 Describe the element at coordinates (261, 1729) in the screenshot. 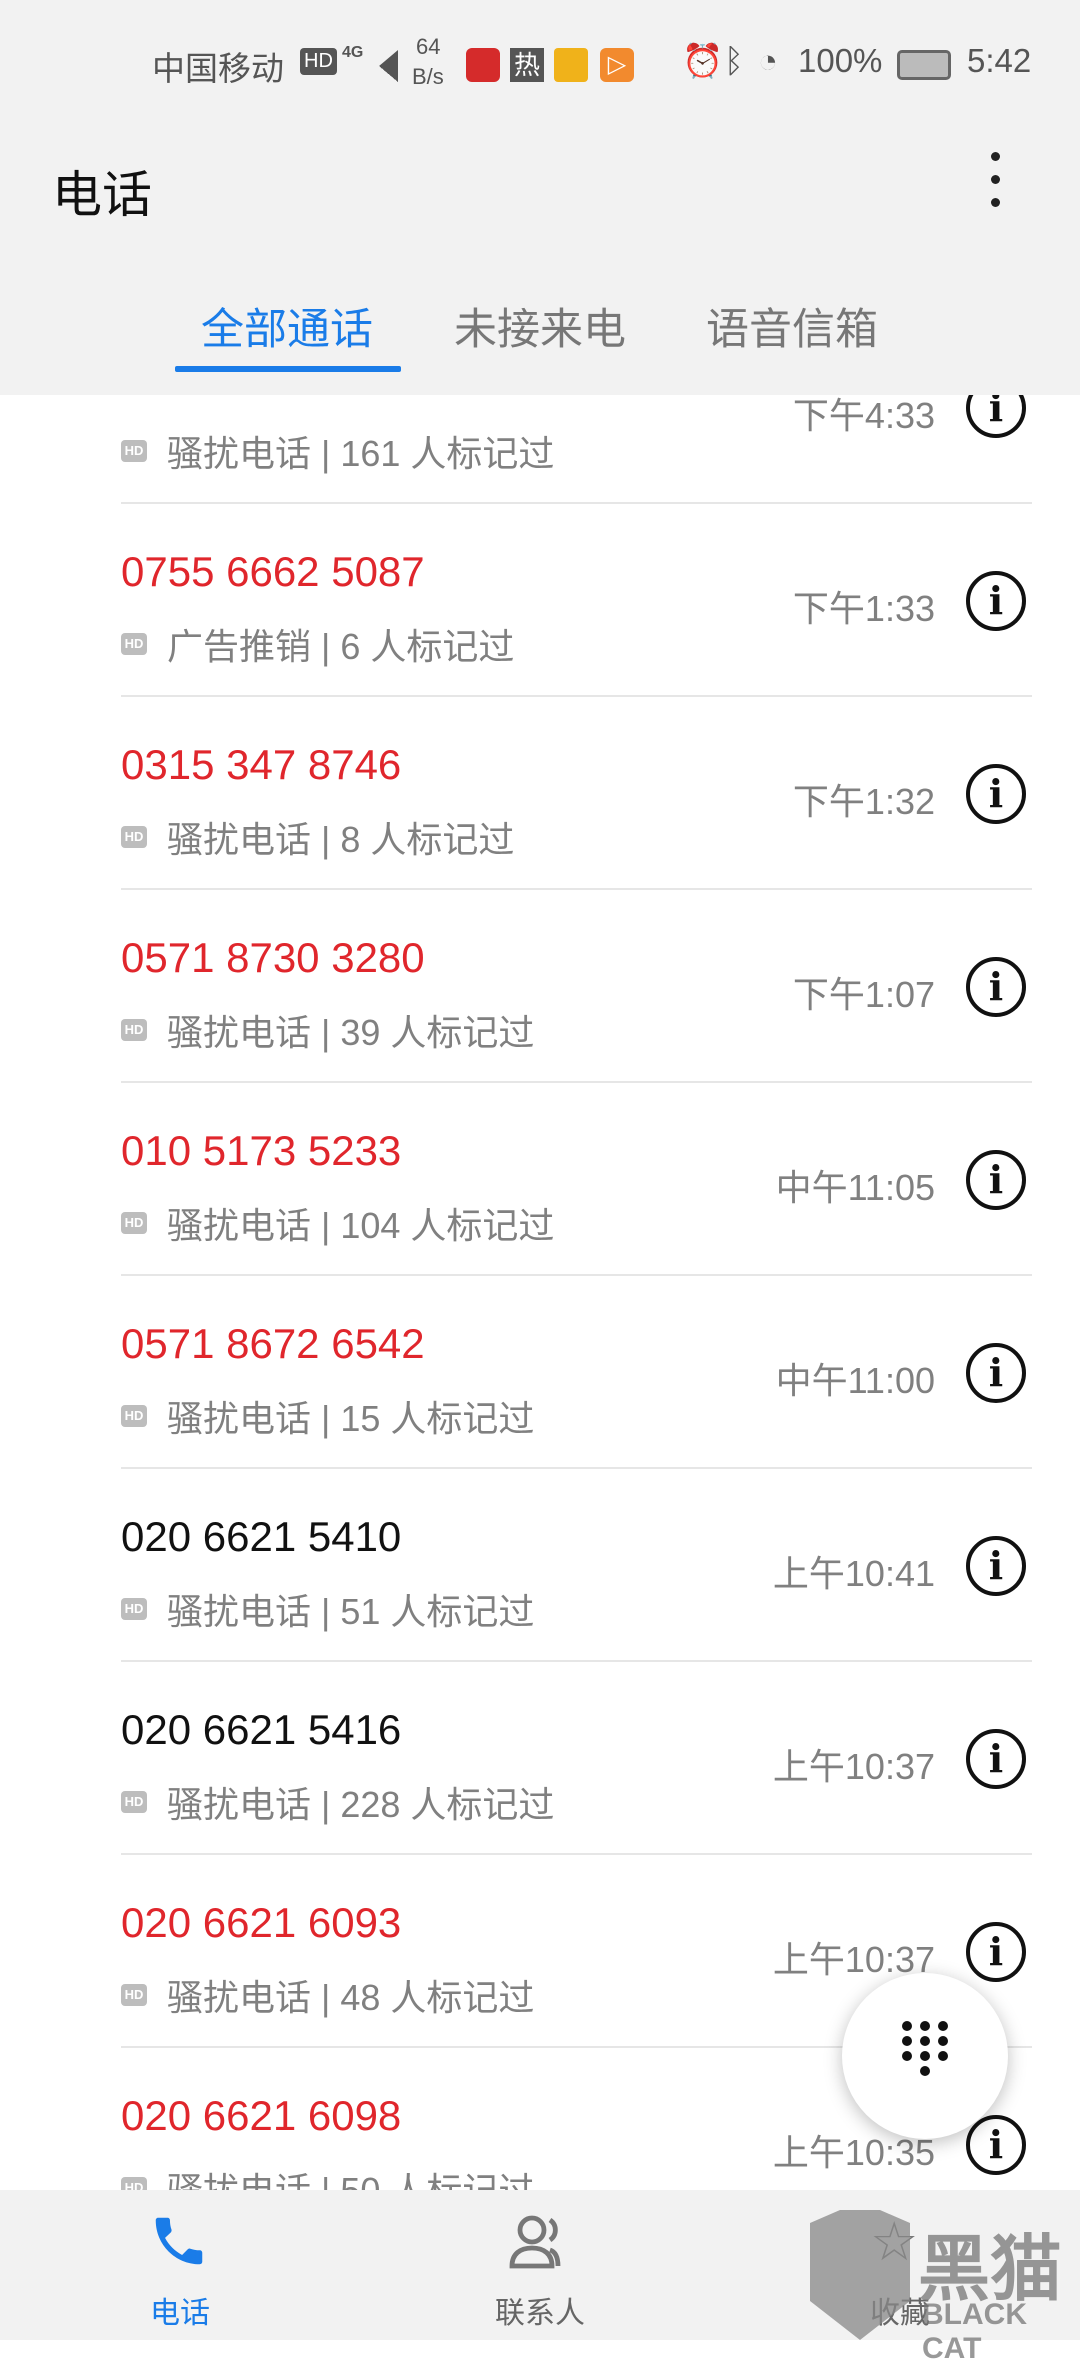

I see `phone-number: 020 6621 5416` at that location.